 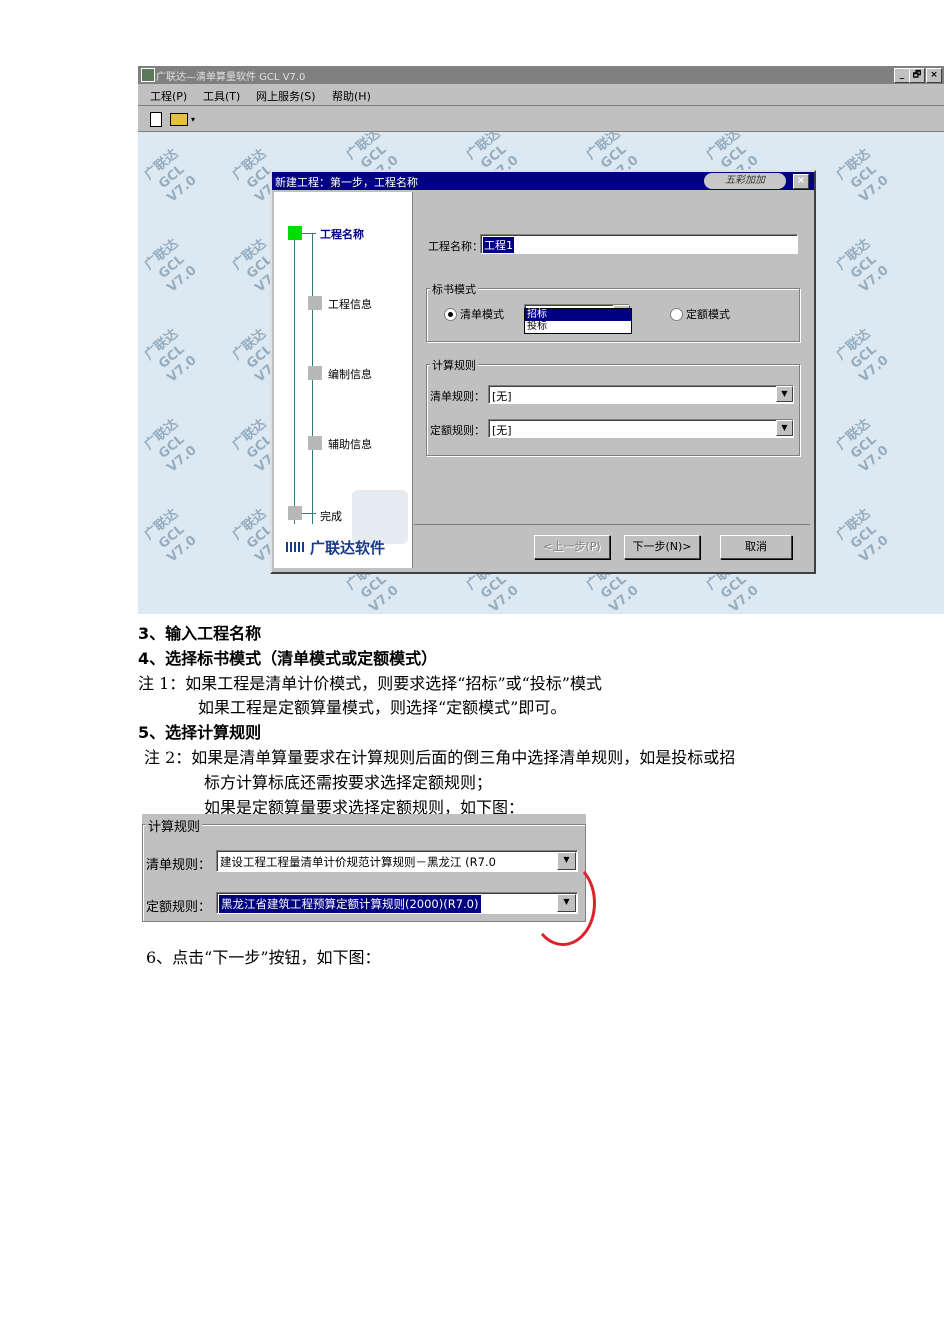 I want to click on snippet-bill-rule-select: 建设工程工程量清单计价规范计算规则－黑龙江 (R7.0 ▼, so click(x=397, y=861).